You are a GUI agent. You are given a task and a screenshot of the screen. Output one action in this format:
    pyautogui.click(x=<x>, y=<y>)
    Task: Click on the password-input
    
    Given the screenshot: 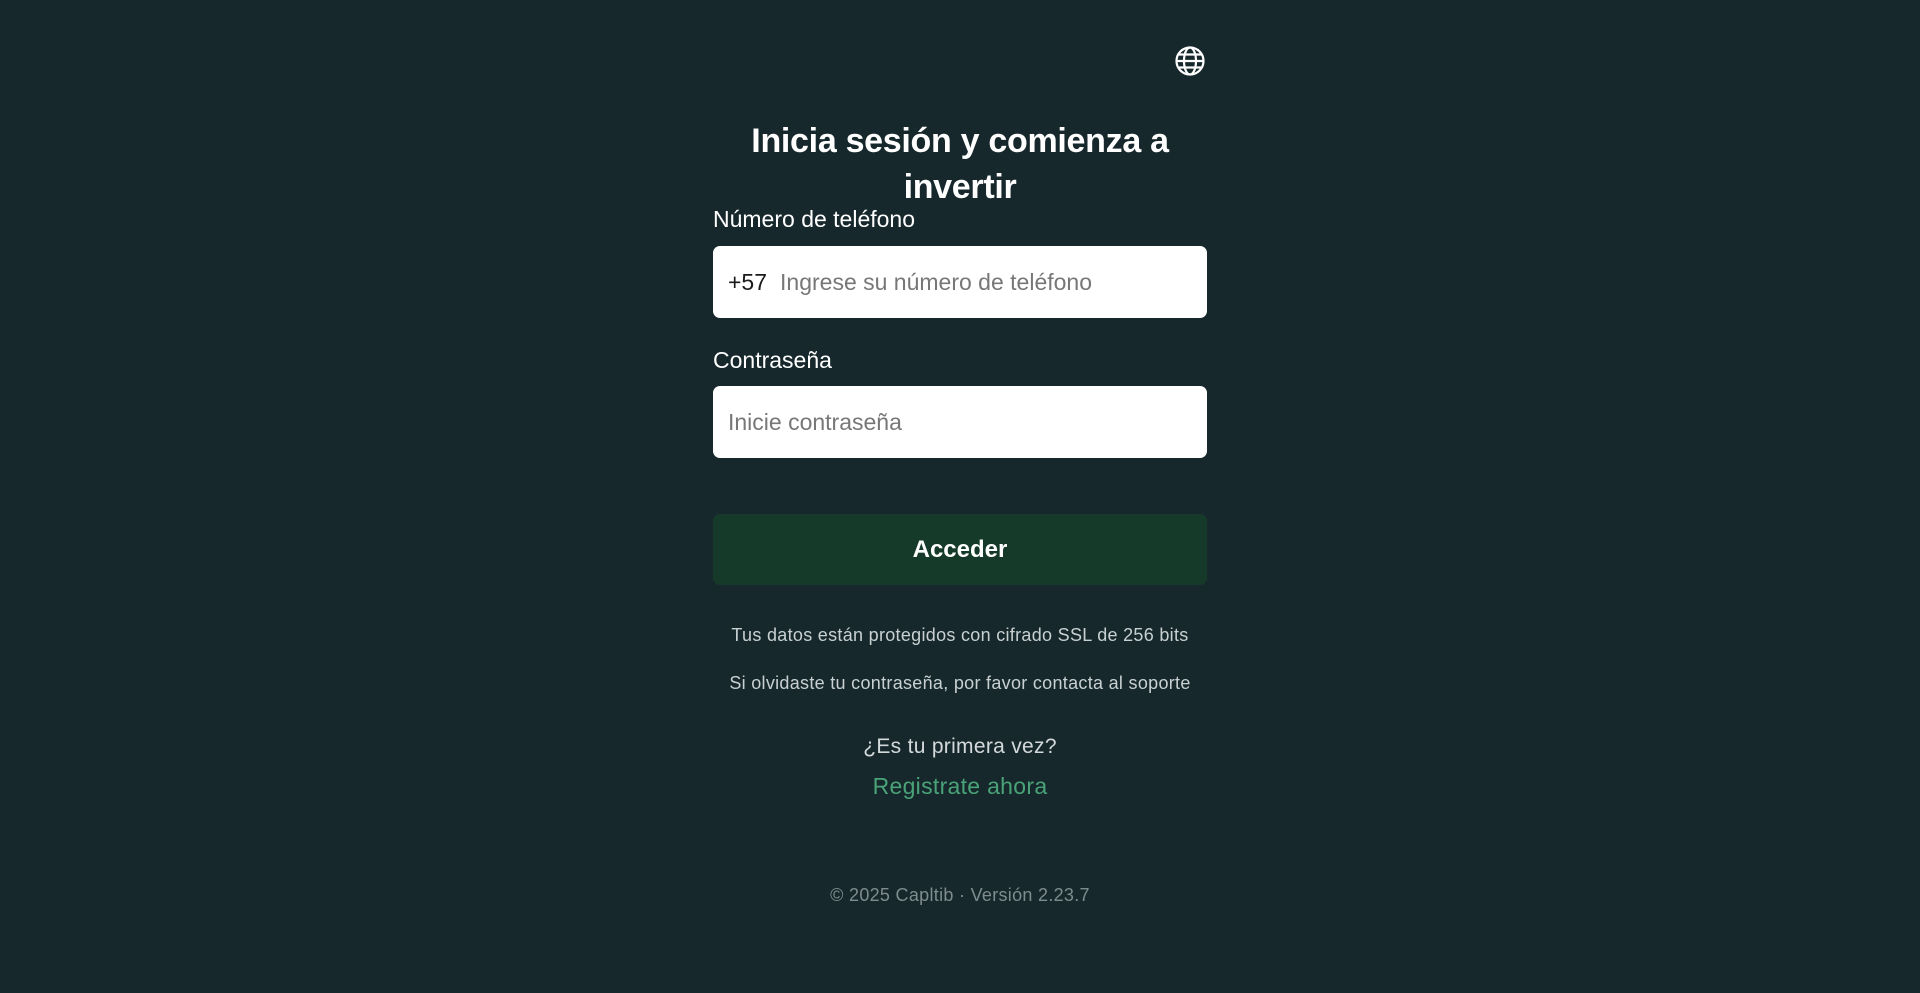 What is the action you would take?
    pyautogui.click(x=960, y=422)
    